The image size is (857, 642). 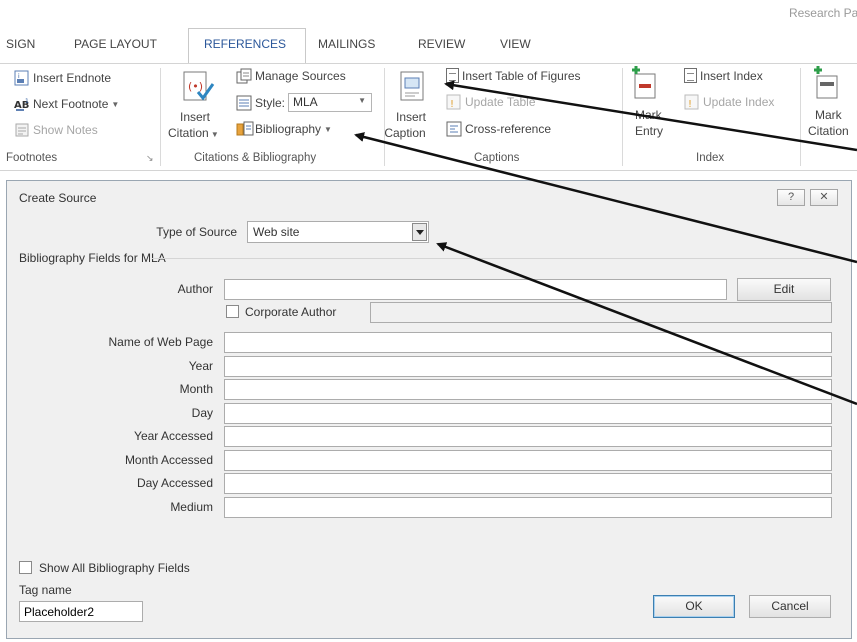 I want to click on tab-design: SIGN, so click(x=20, y=44).